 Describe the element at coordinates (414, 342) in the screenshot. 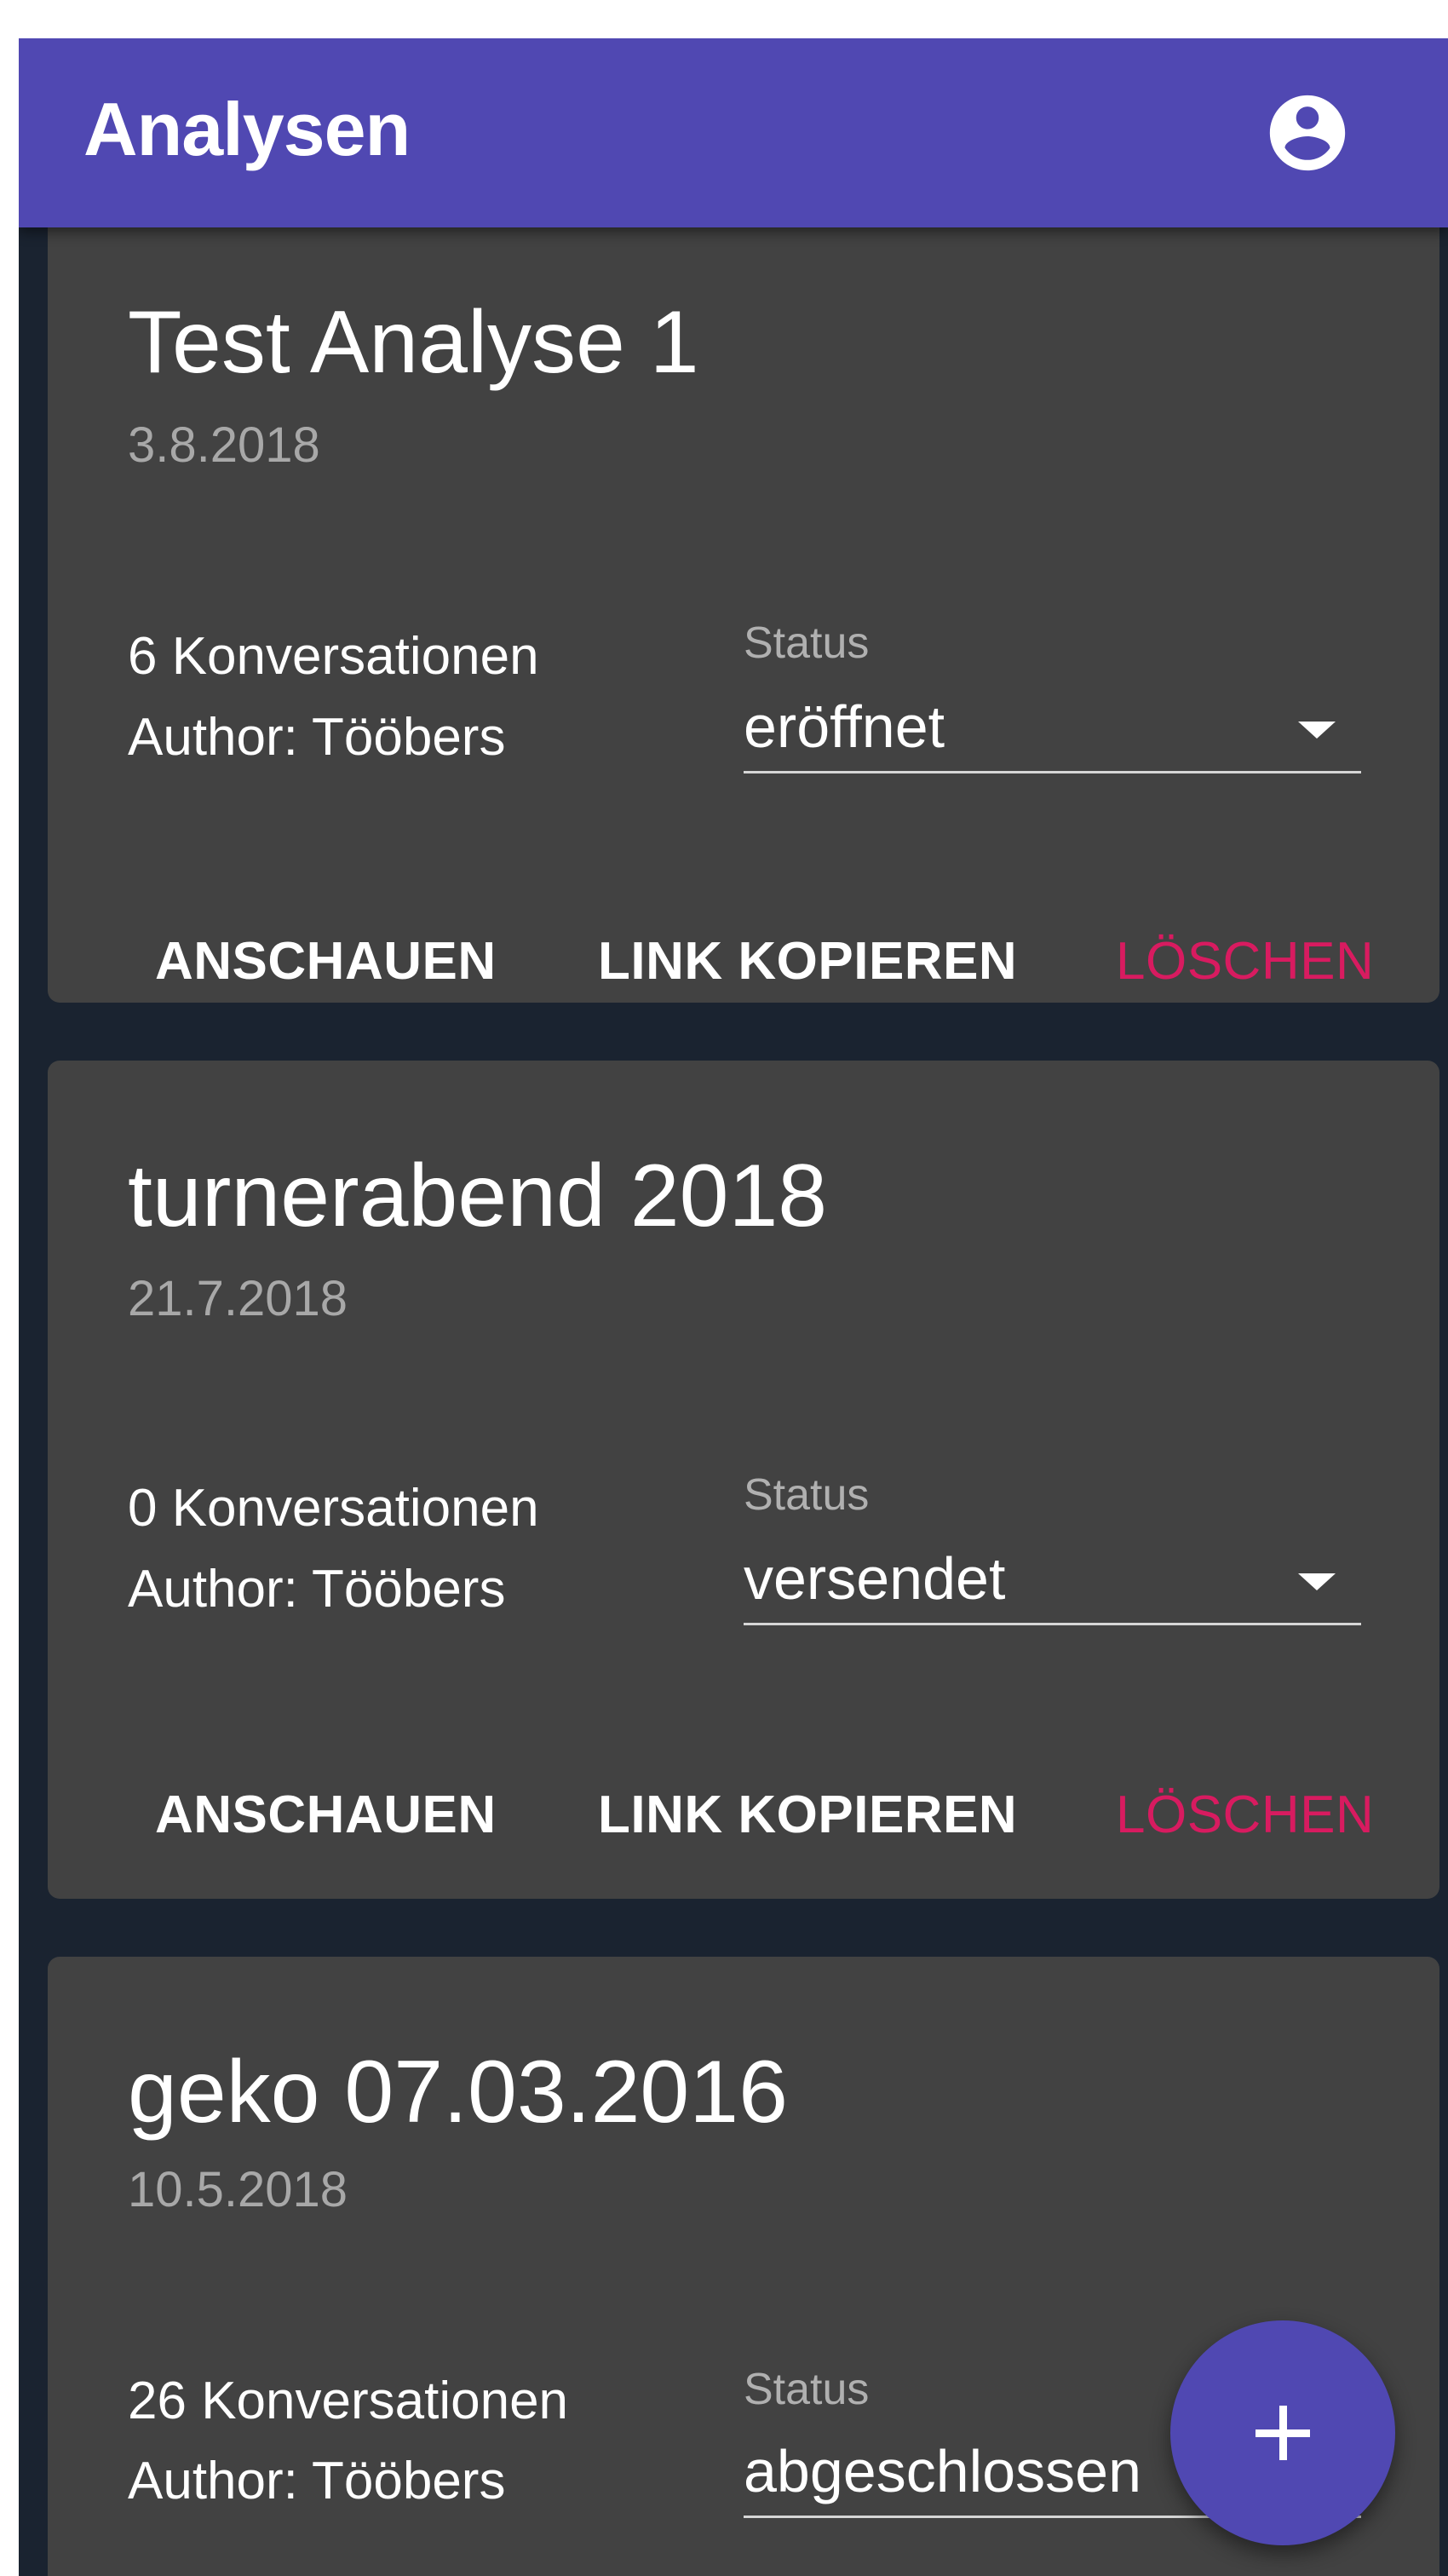

I see `card-title: Test Analyse 1` at that location.